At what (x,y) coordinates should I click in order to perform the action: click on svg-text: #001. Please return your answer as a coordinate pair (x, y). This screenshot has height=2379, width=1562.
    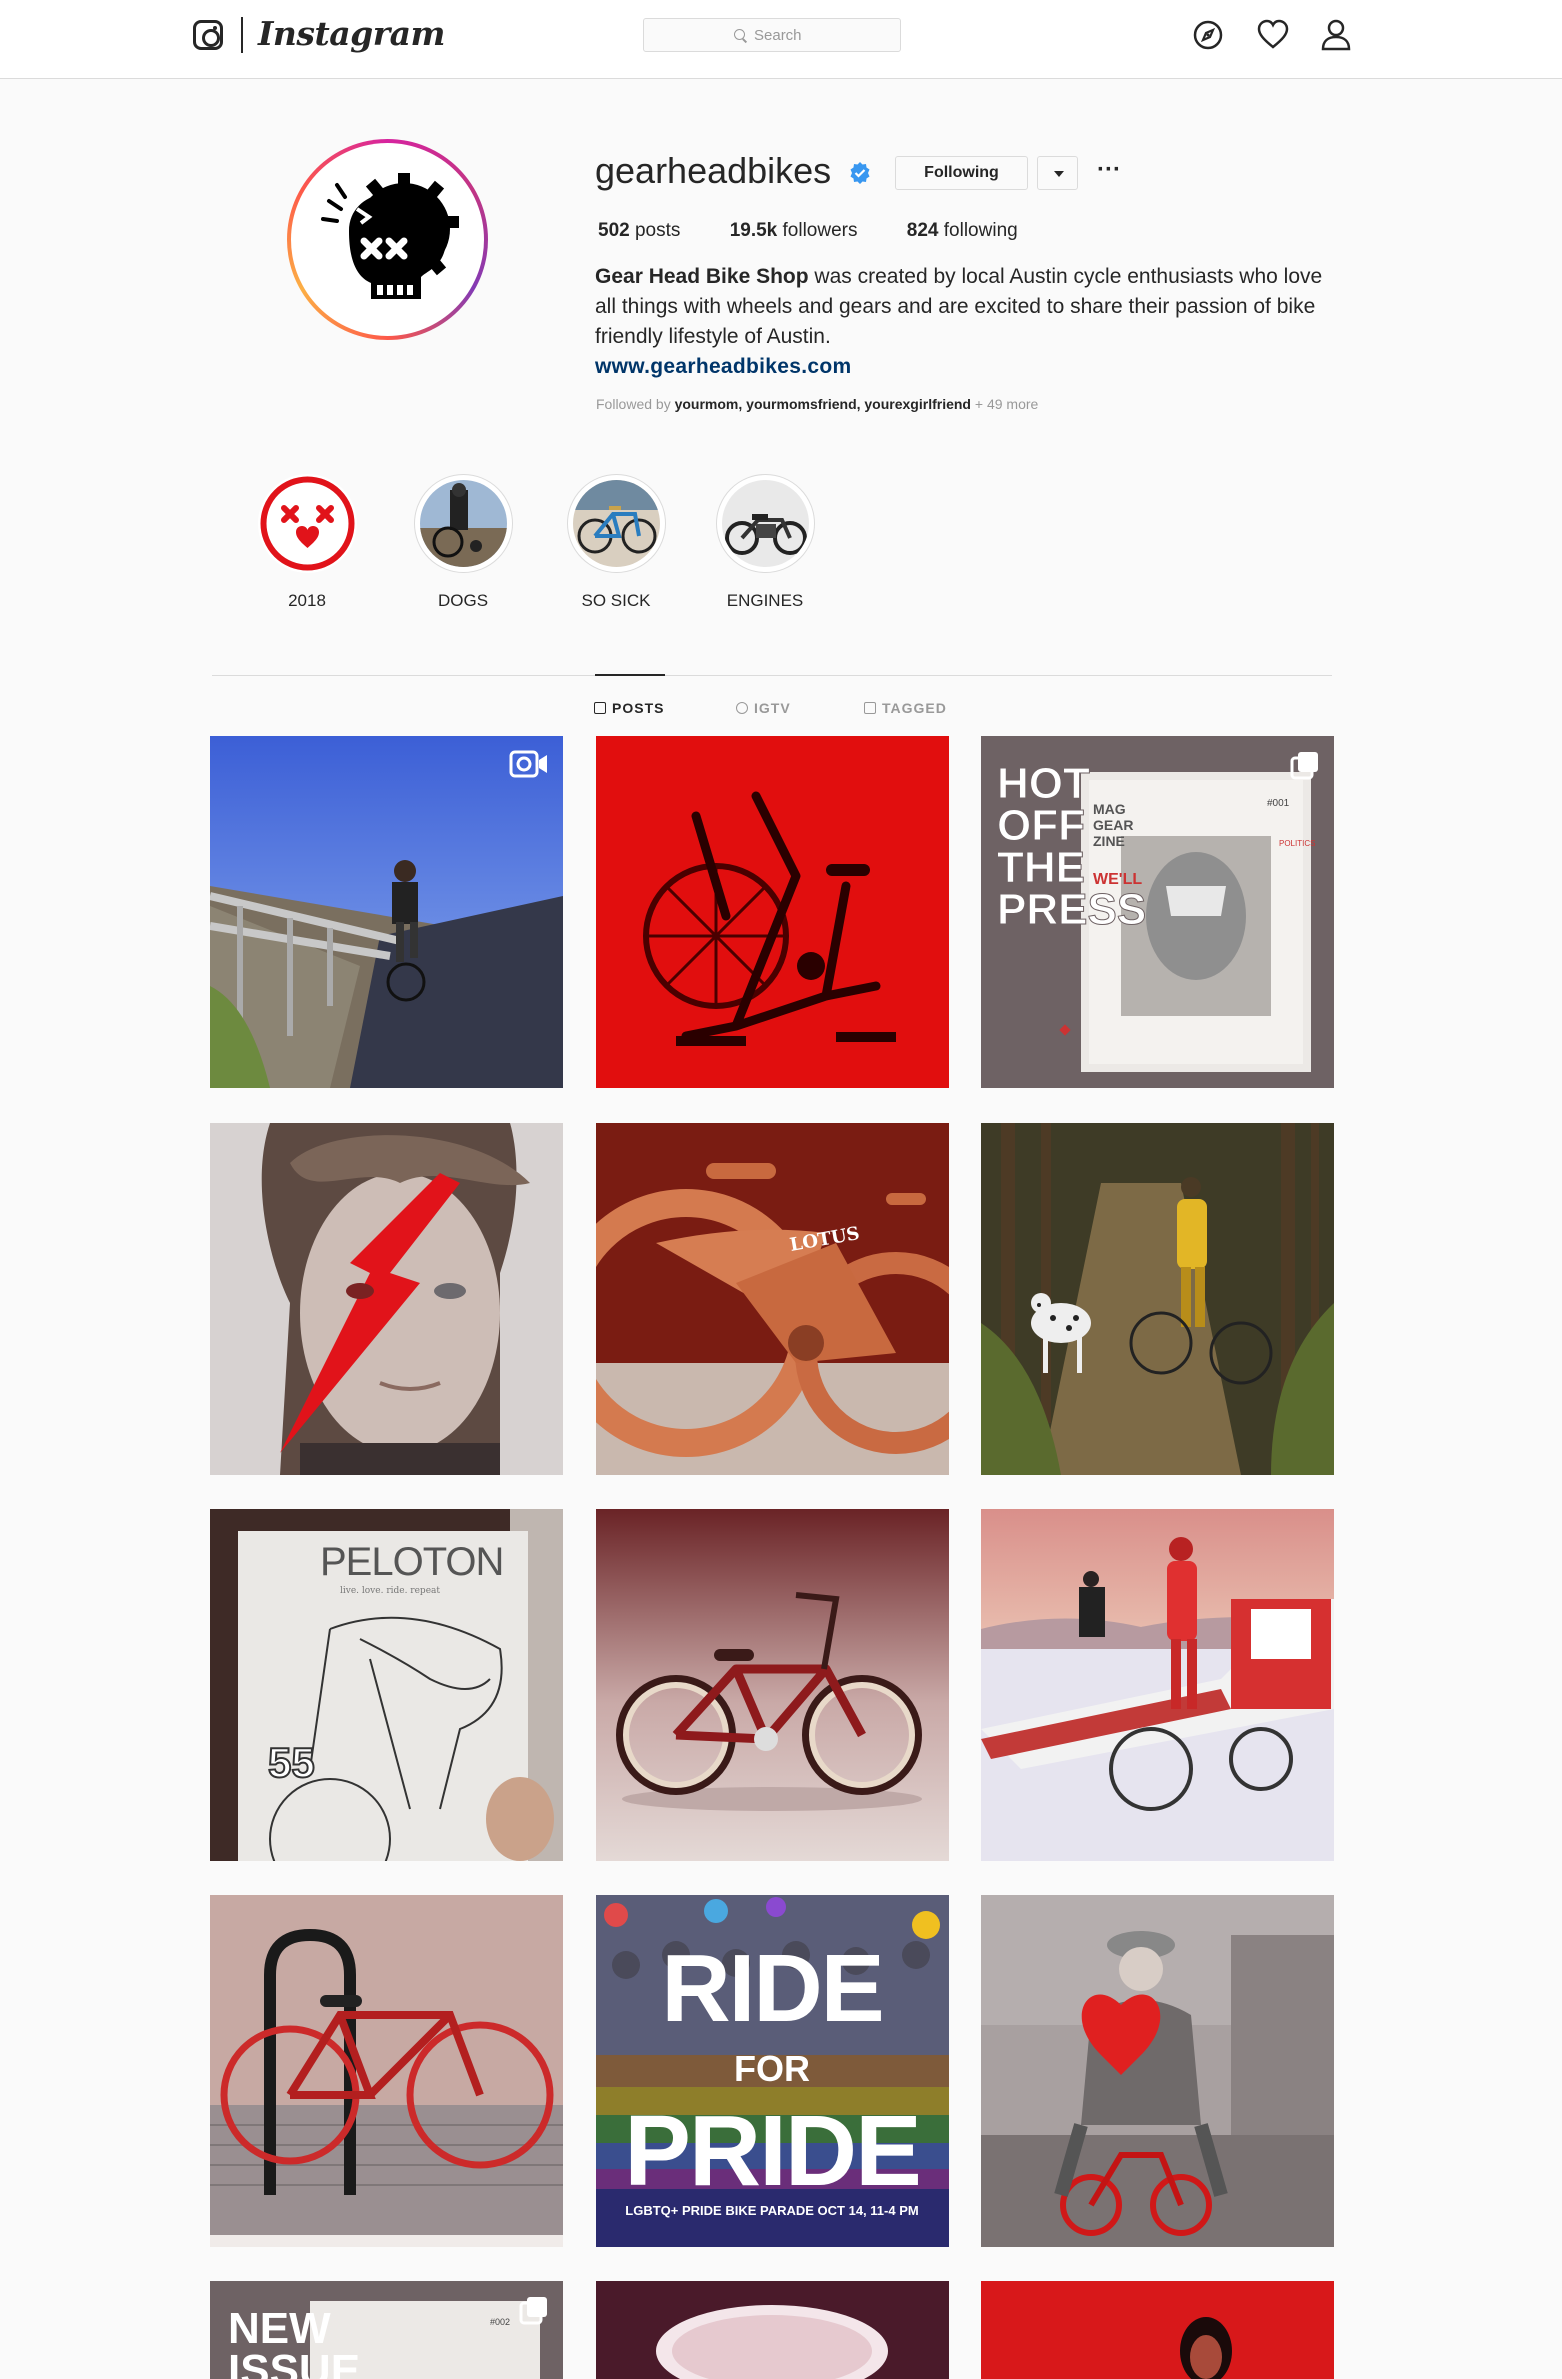
    Looking at the image, I should click on (1278, 803).